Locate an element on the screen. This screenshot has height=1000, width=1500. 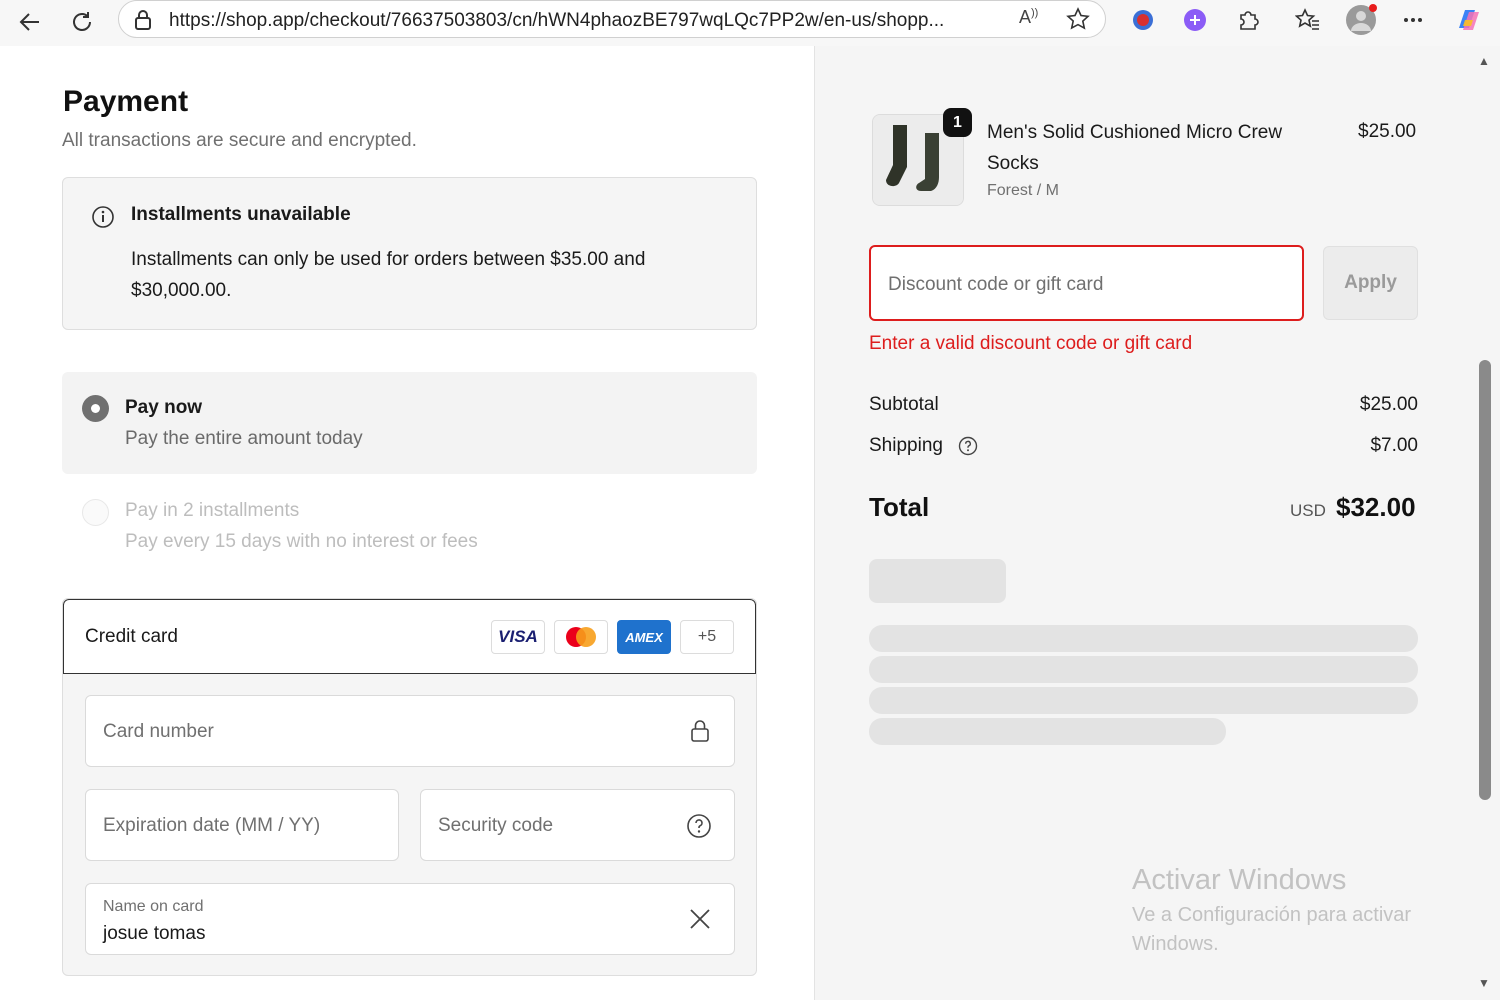
product-variant: Forest / M is located at coordinates (1023, 190).